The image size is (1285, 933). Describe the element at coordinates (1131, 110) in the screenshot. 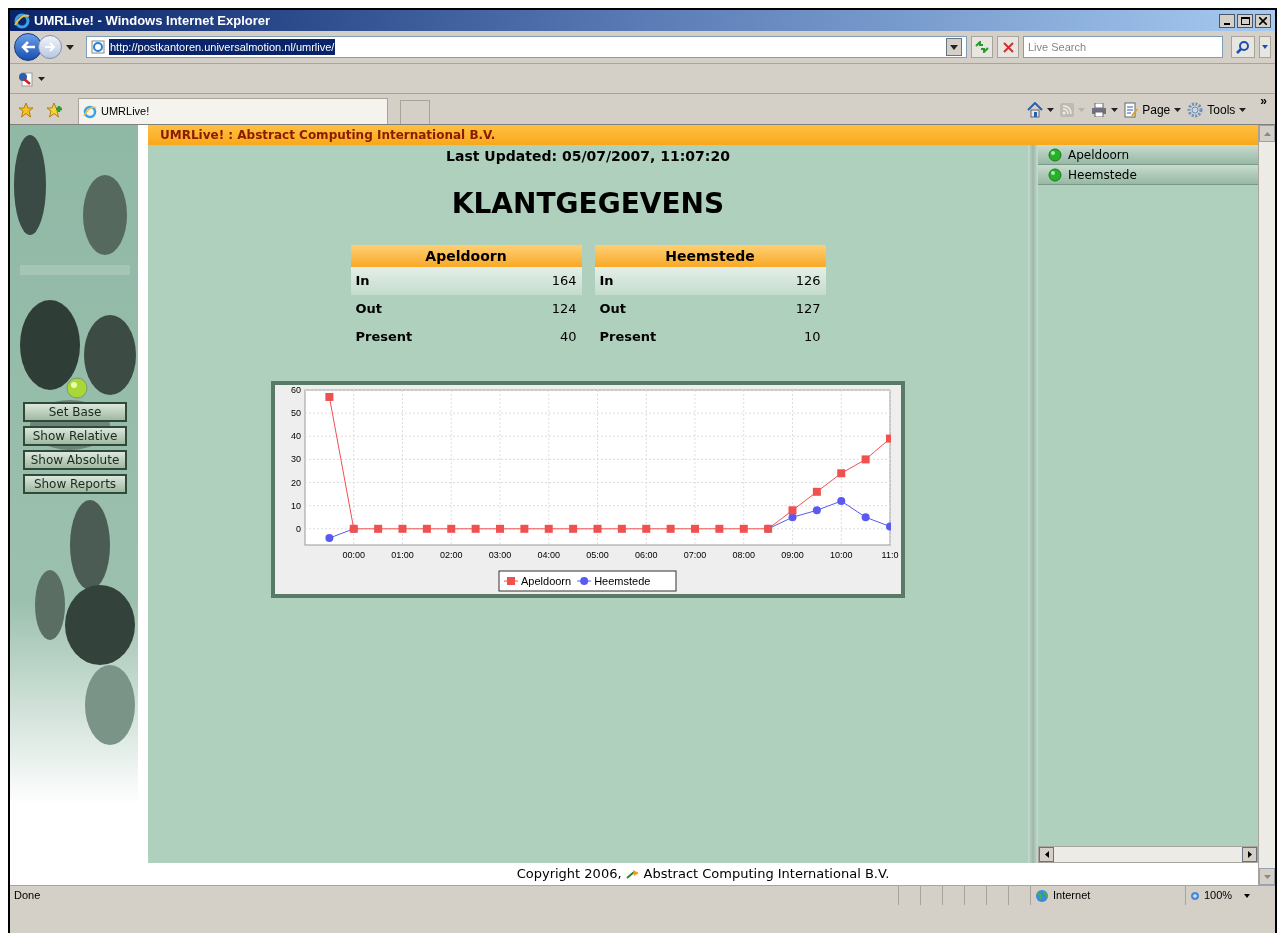

I see `page-icon` at that location.